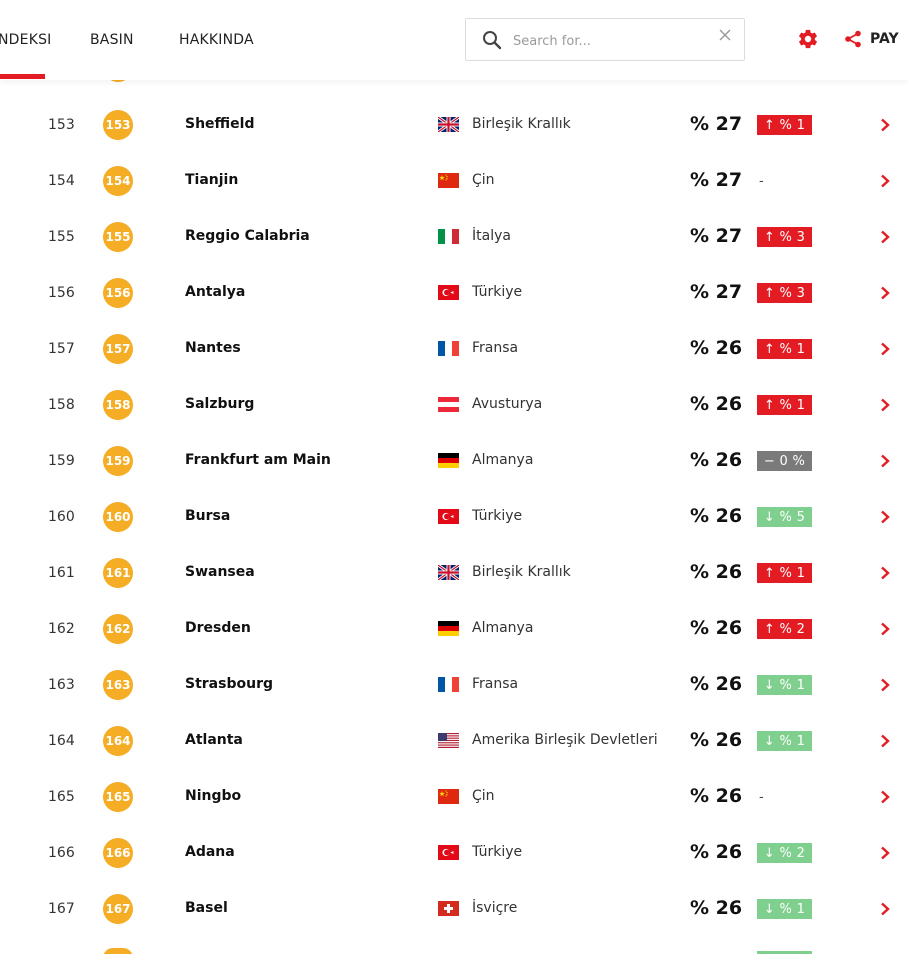 The height and width of the screenshot is (954, 908). I want to click on table-row: 154 154 Tianjin Çin % 27-, so click(454, 181).